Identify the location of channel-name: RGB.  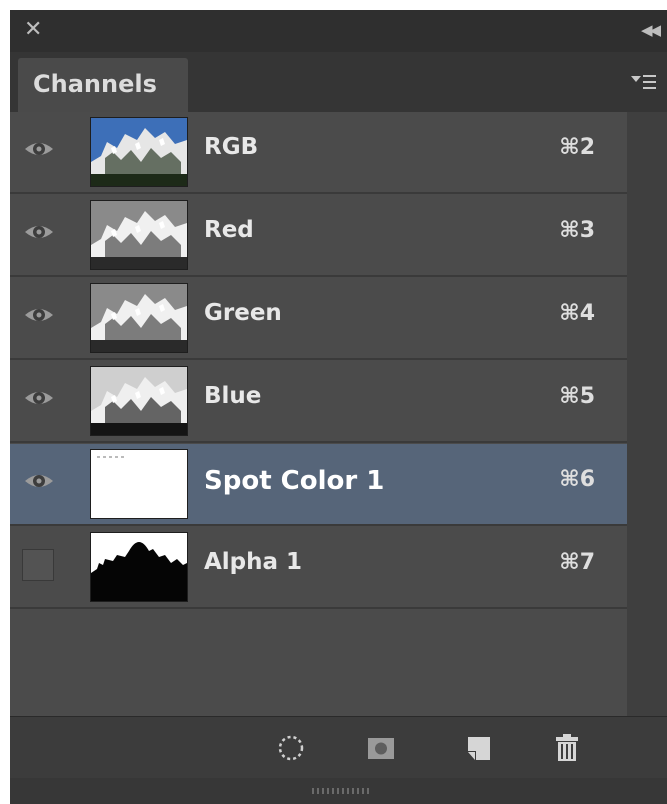
(231, 147).